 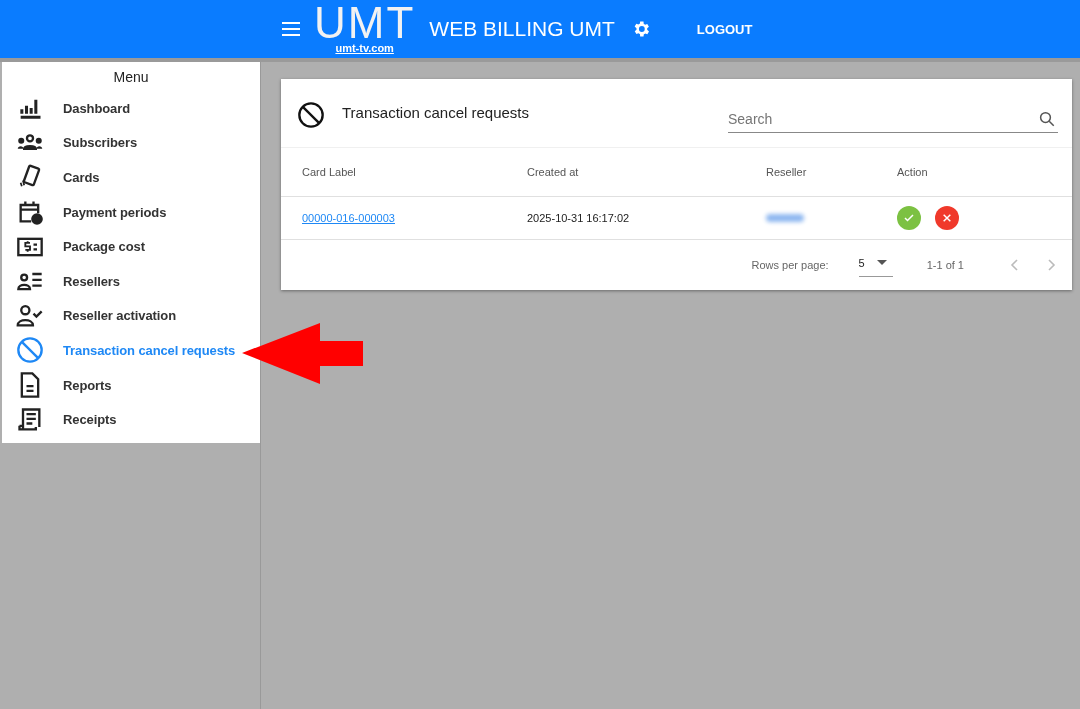 I want to click on logout-button: LOGOUT, so click(x=724, y=29).